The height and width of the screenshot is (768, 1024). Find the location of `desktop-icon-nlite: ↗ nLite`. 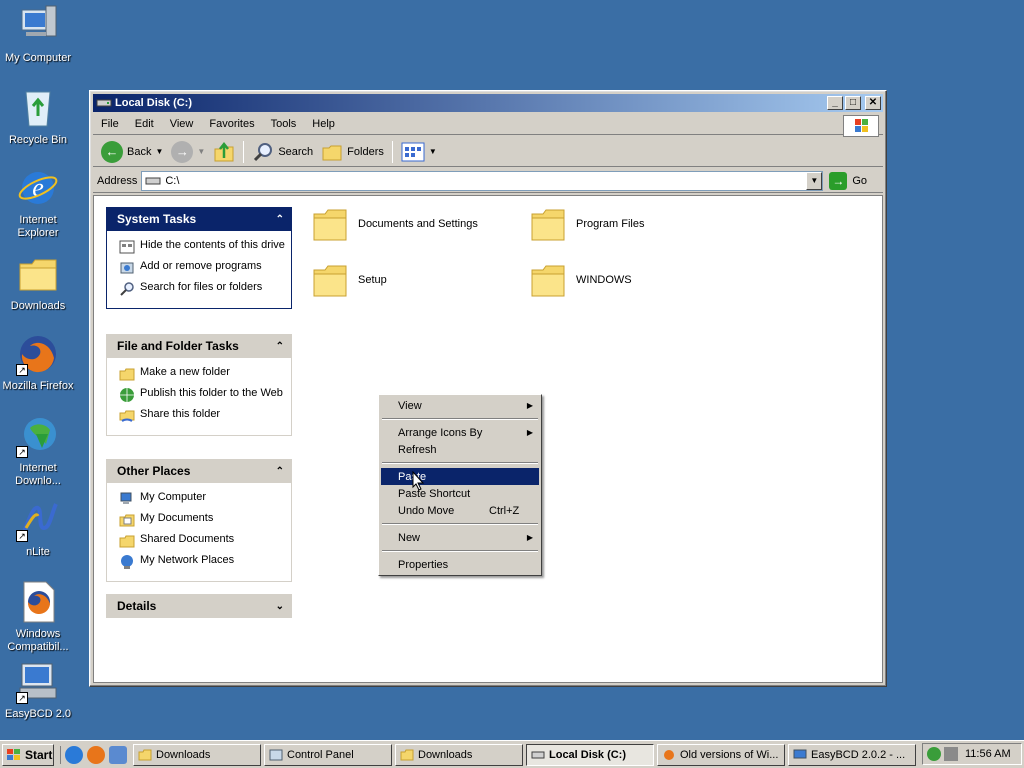

desktop-icon-nlite: ↗ nLite is located at coordinates (38, 528).